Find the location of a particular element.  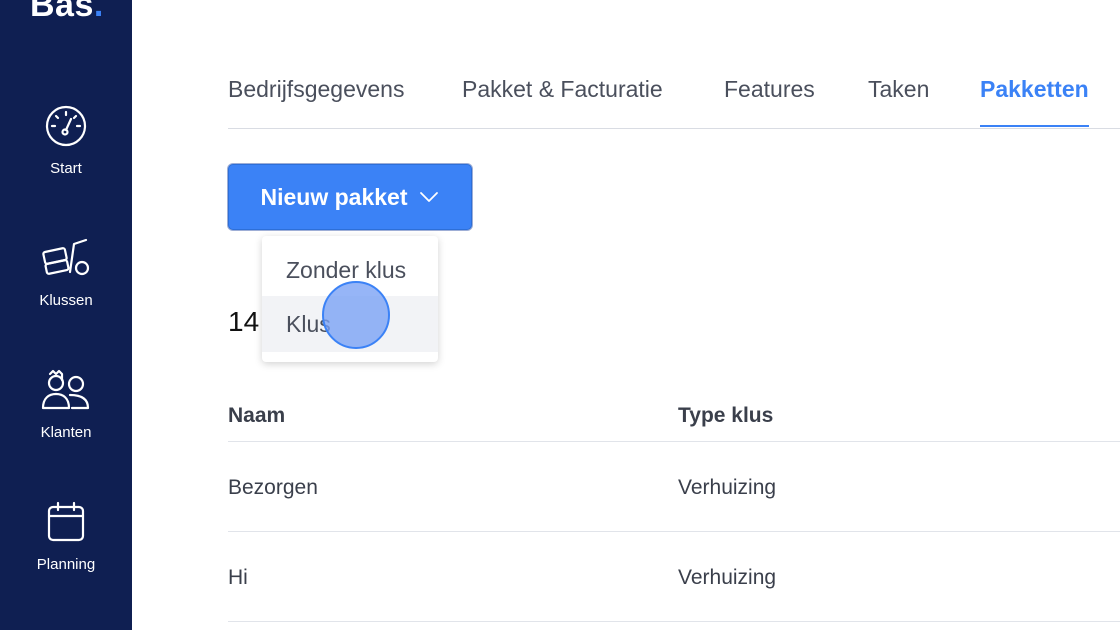

table-row: Bezorgen Verhuizing is located at coordinates (674, 487).